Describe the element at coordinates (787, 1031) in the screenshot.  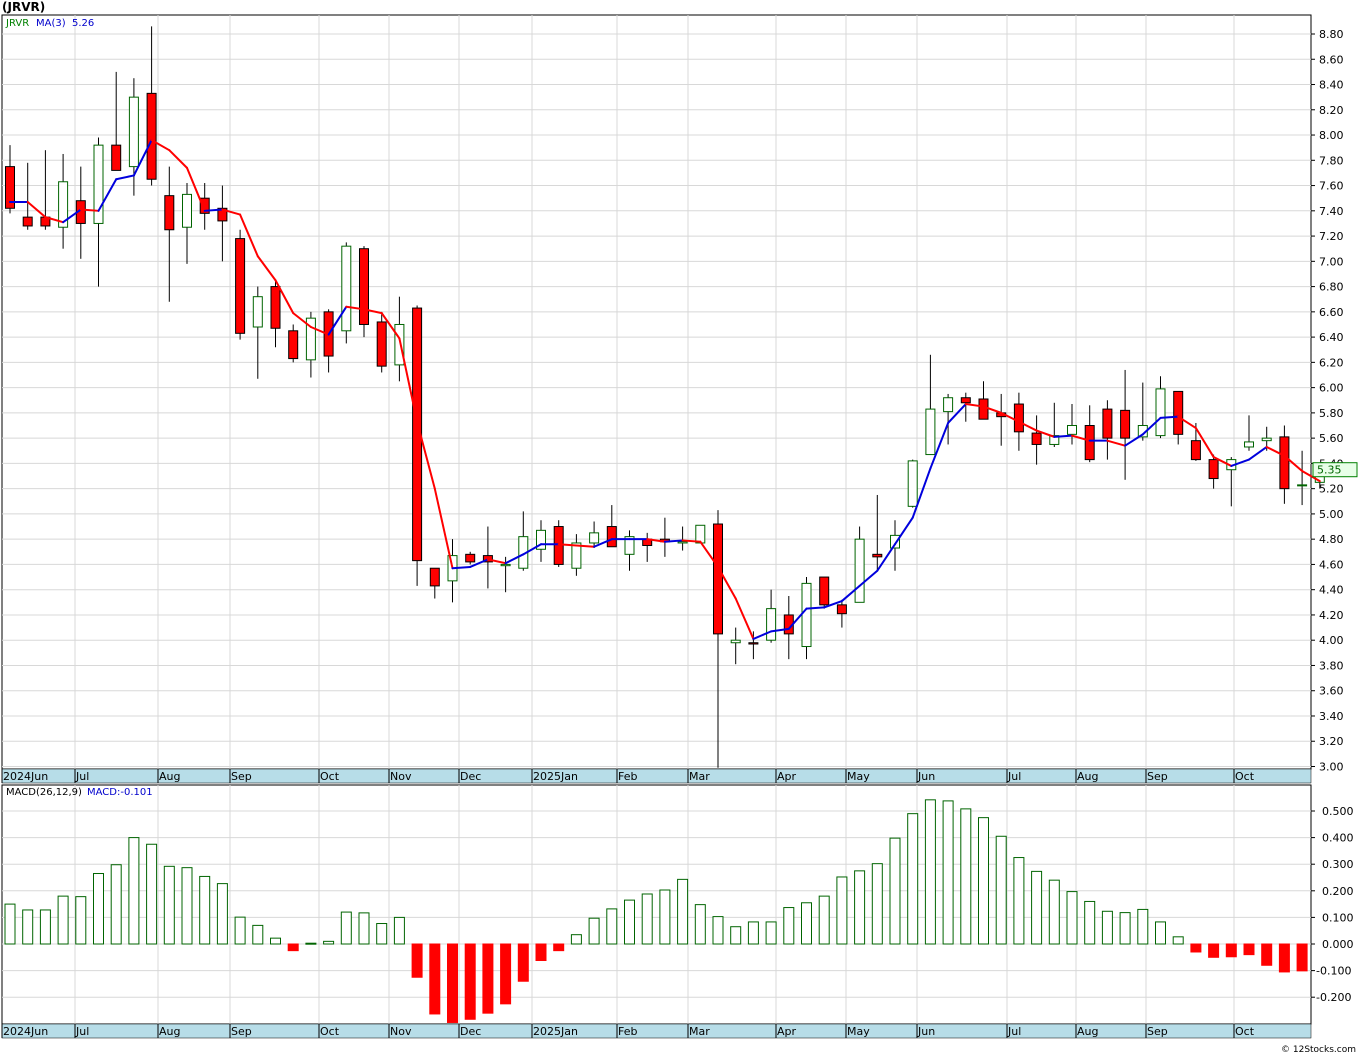
I see `x-axis-label: Apr` at that location.